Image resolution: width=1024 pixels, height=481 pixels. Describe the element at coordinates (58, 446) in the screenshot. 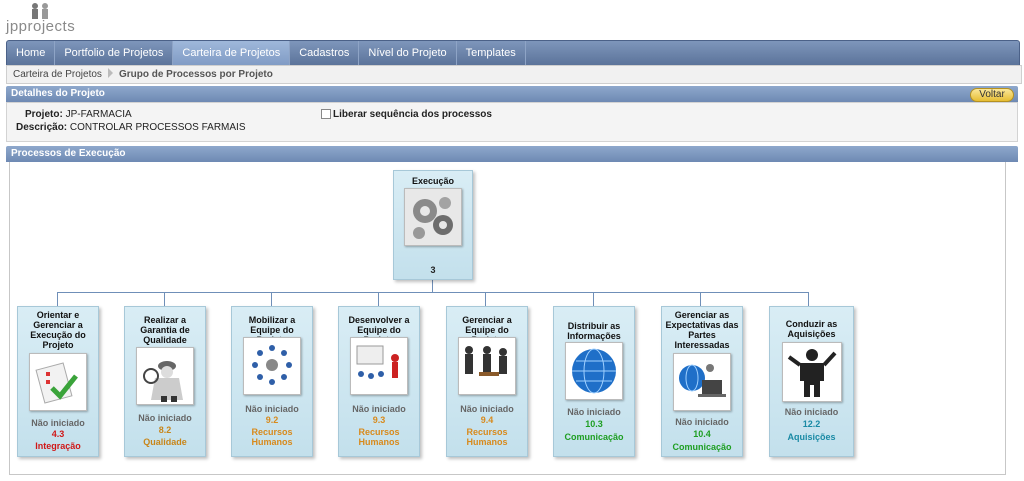

I see `process-area: Integração` at that location.